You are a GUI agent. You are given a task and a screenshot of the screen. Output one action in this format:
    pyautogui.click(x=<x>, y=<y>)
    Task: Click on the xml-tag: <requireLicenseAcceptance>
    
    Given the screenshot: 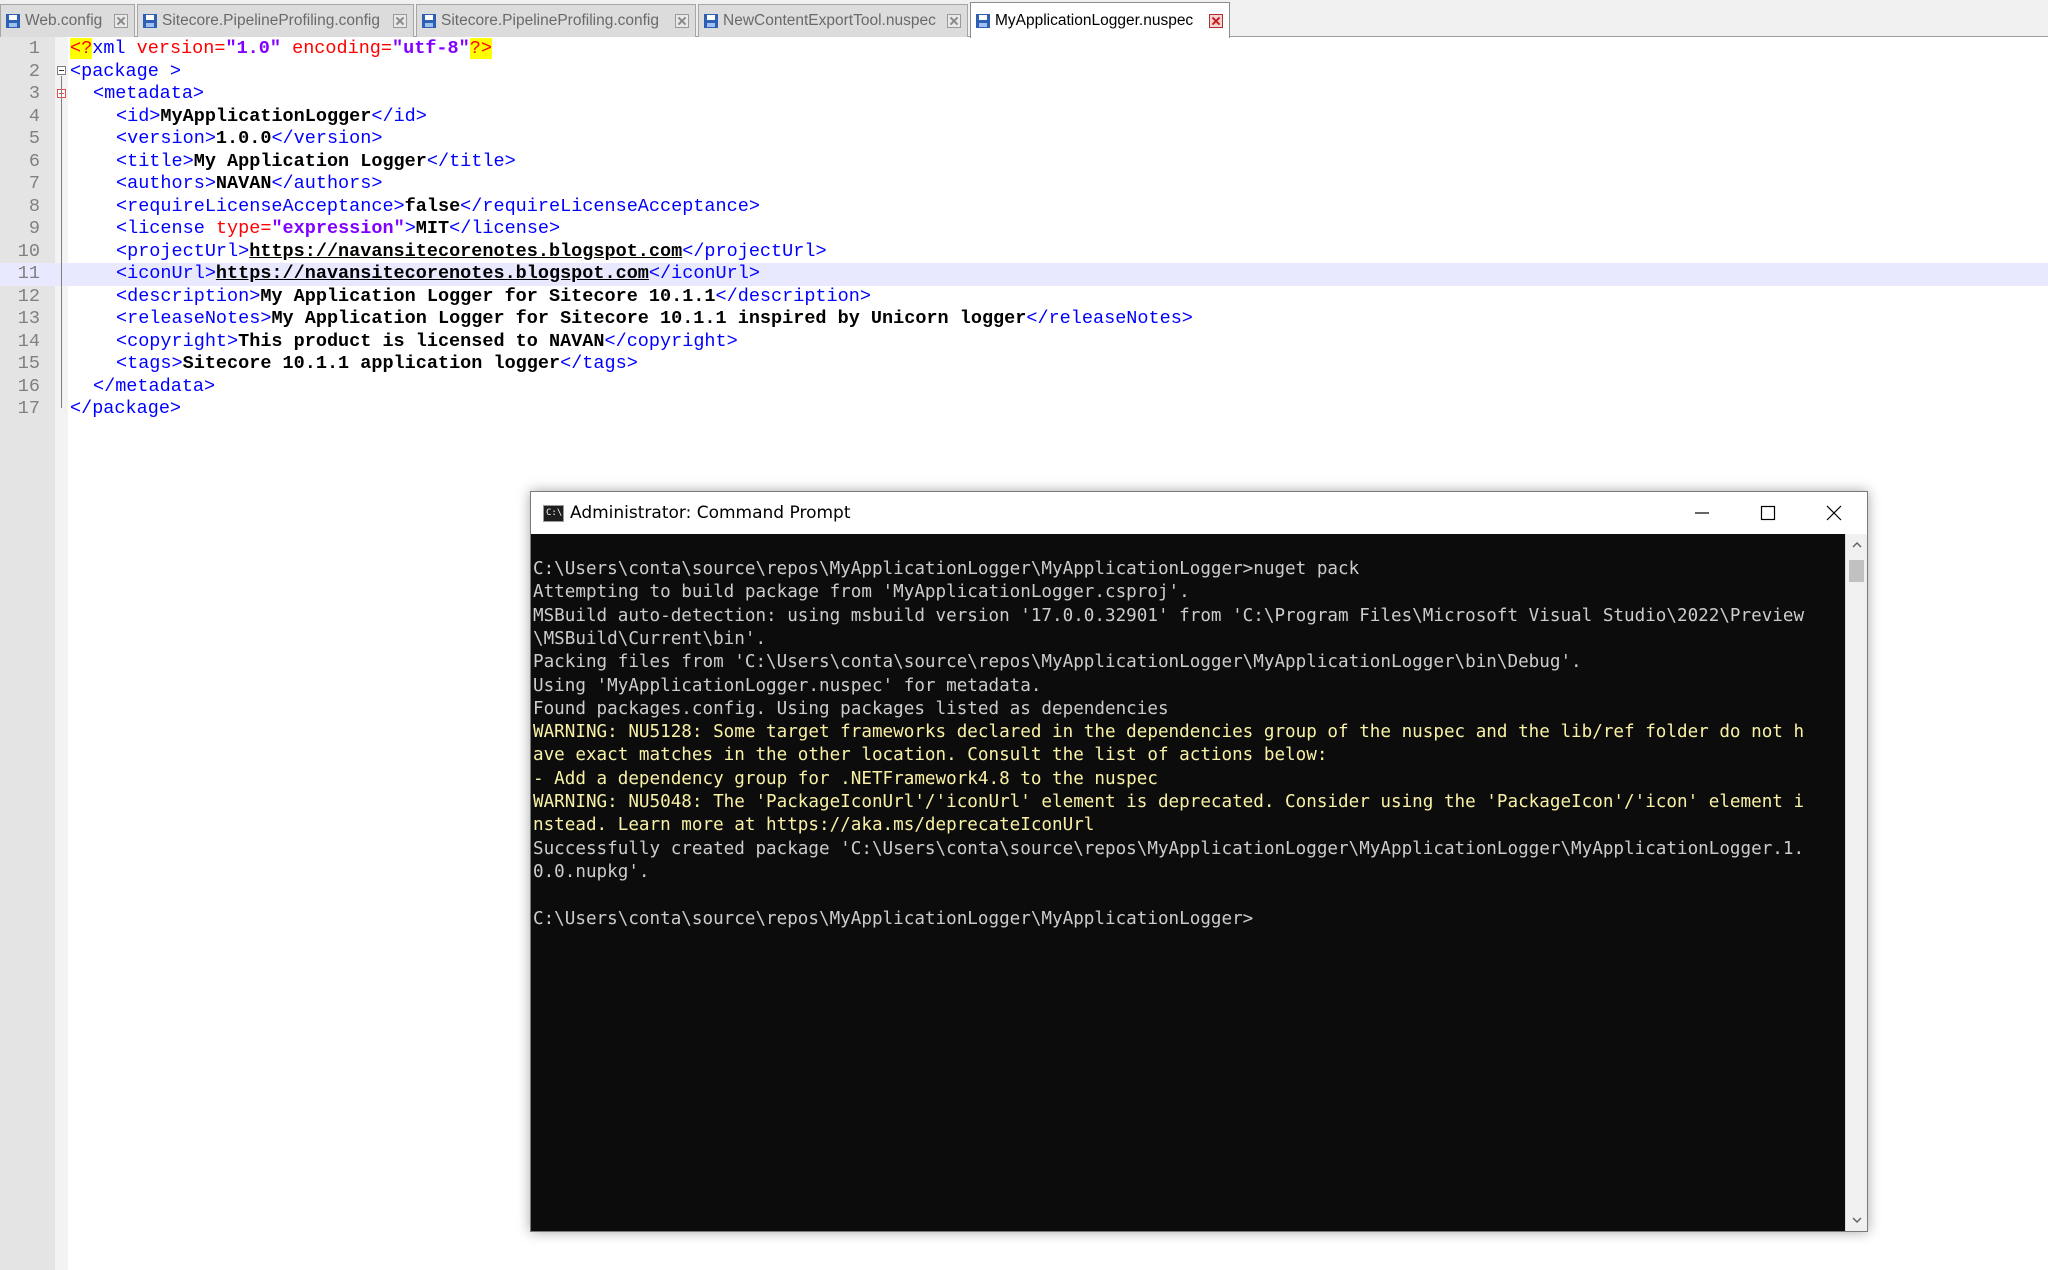 What is the action you would take?
    pyautogui.click(x=260, y=206)
    